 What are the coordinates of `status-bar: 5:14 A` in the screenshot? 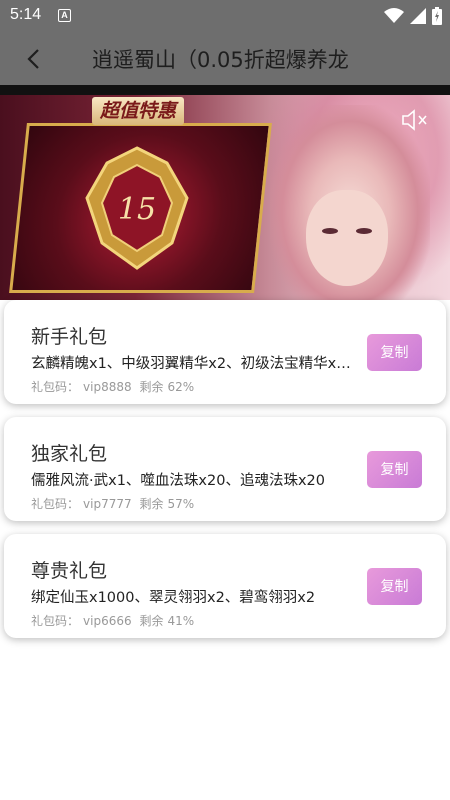 It's located at (225, 16).